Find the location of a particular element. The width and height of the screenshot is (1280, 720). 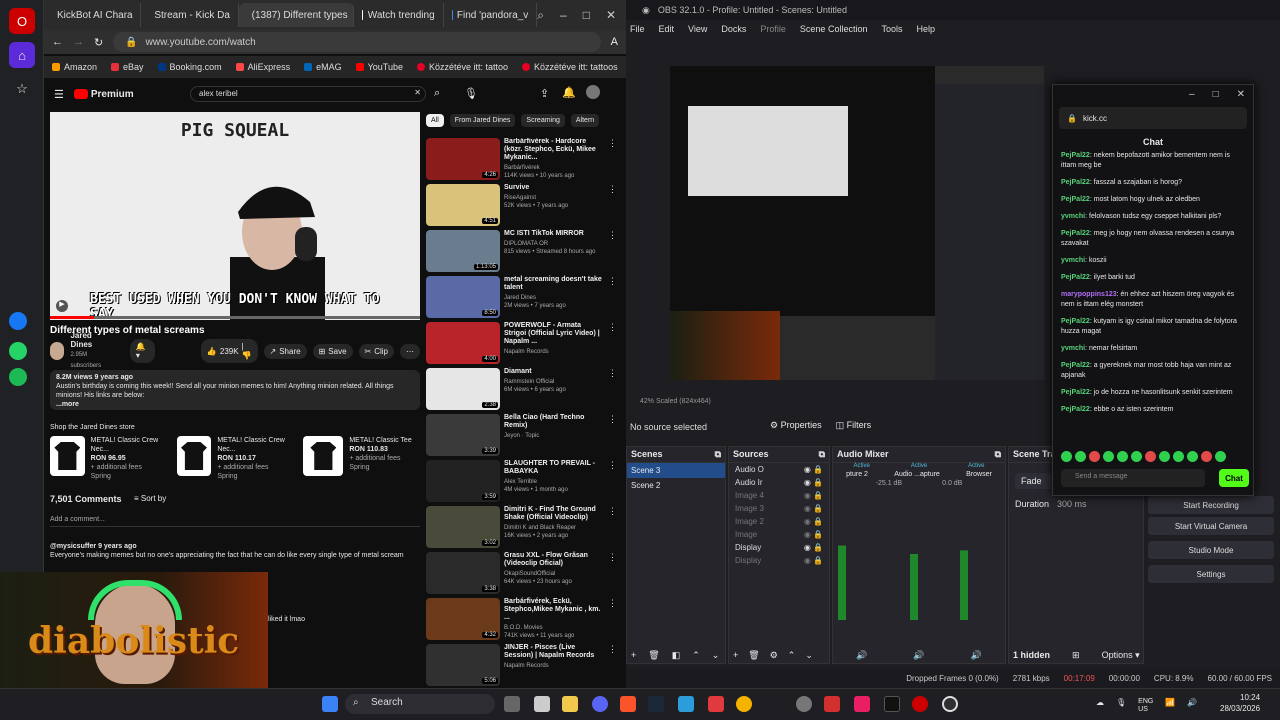

menu-file: File is located at coordinates (637, 29).